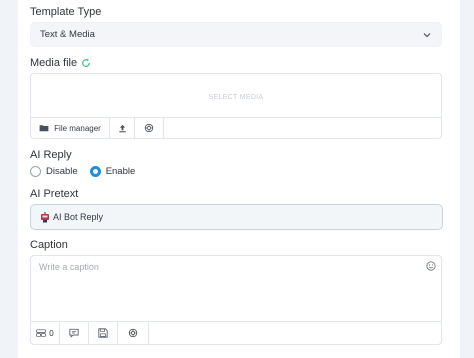 This screenshot has height=358, width=474. I want to click on template-type-select: Text & Media, so click(236, 34).